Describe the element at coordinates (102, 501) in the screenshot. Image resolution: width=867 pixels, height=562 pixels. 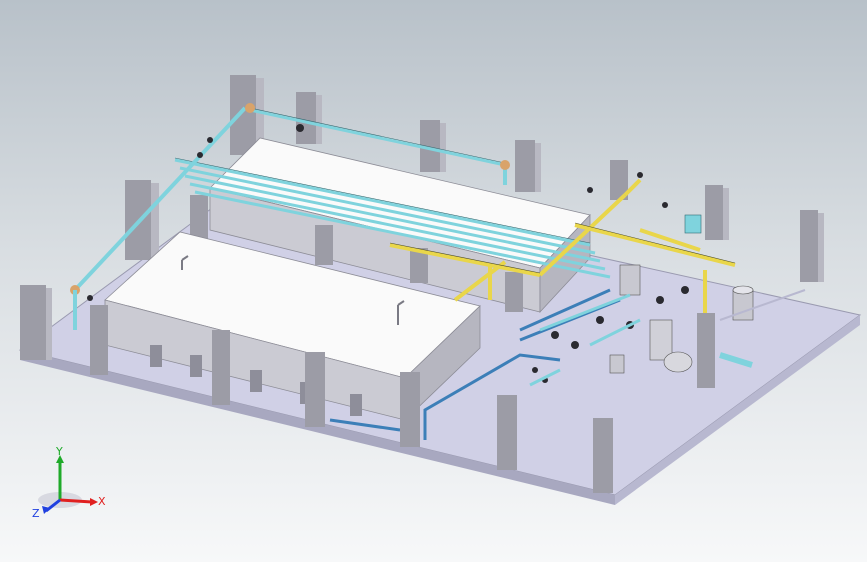
I see `x-axis-label: X` at that location.